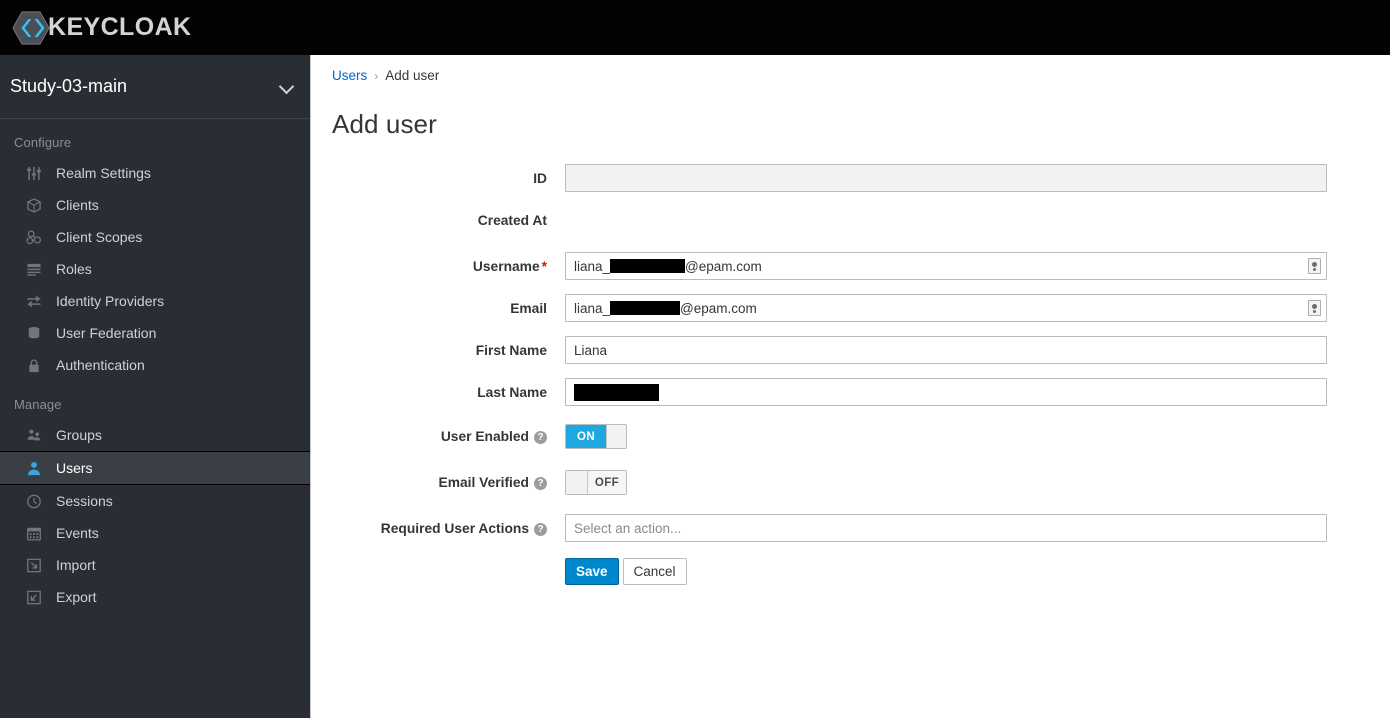 Image resolution: width=1390 pixels, height=718 pixels. What do you see at coordinates (511, 350) in the screenshot?
I see `label-first-name: First Name` at bounding box center [511, 350].